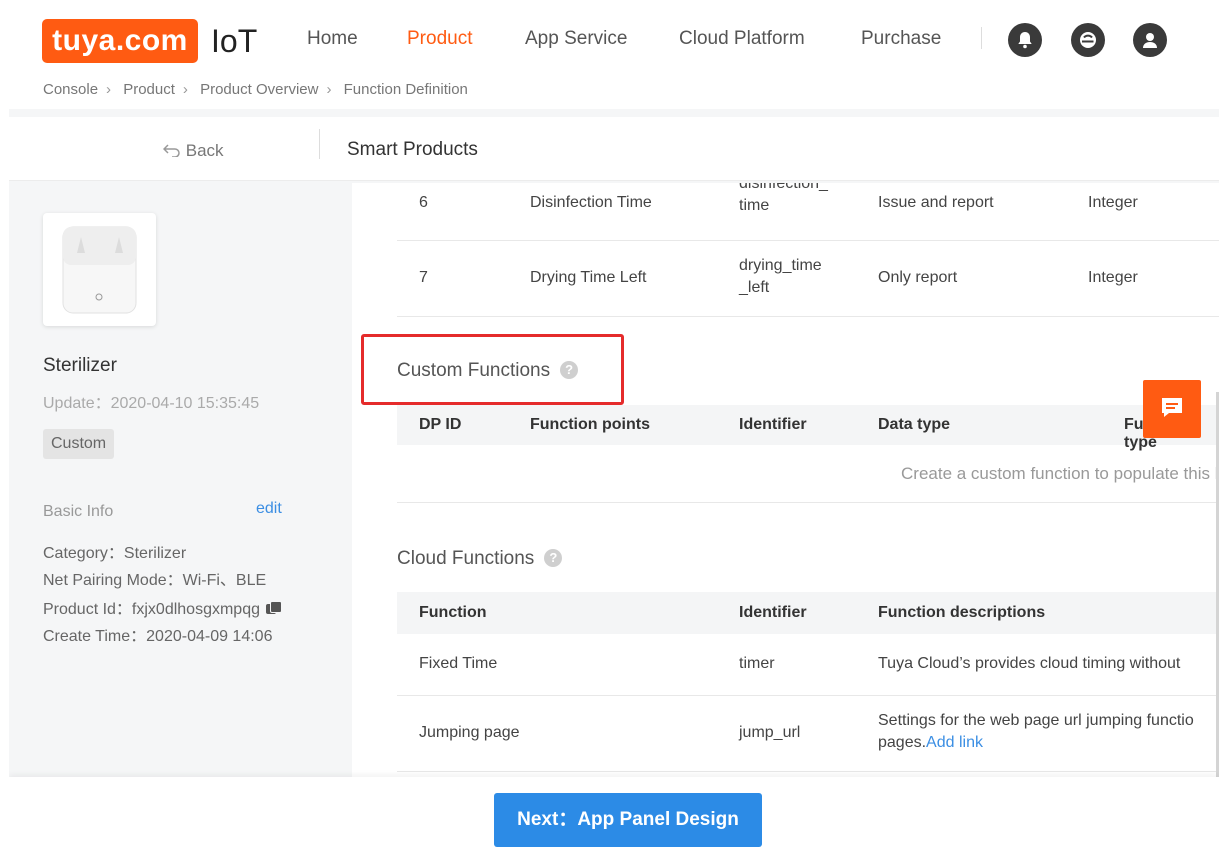 The image size is (1228, 853). Describe the element at coordinates (1217, 587) in the screenshot. I see `scrollbar` at that location.